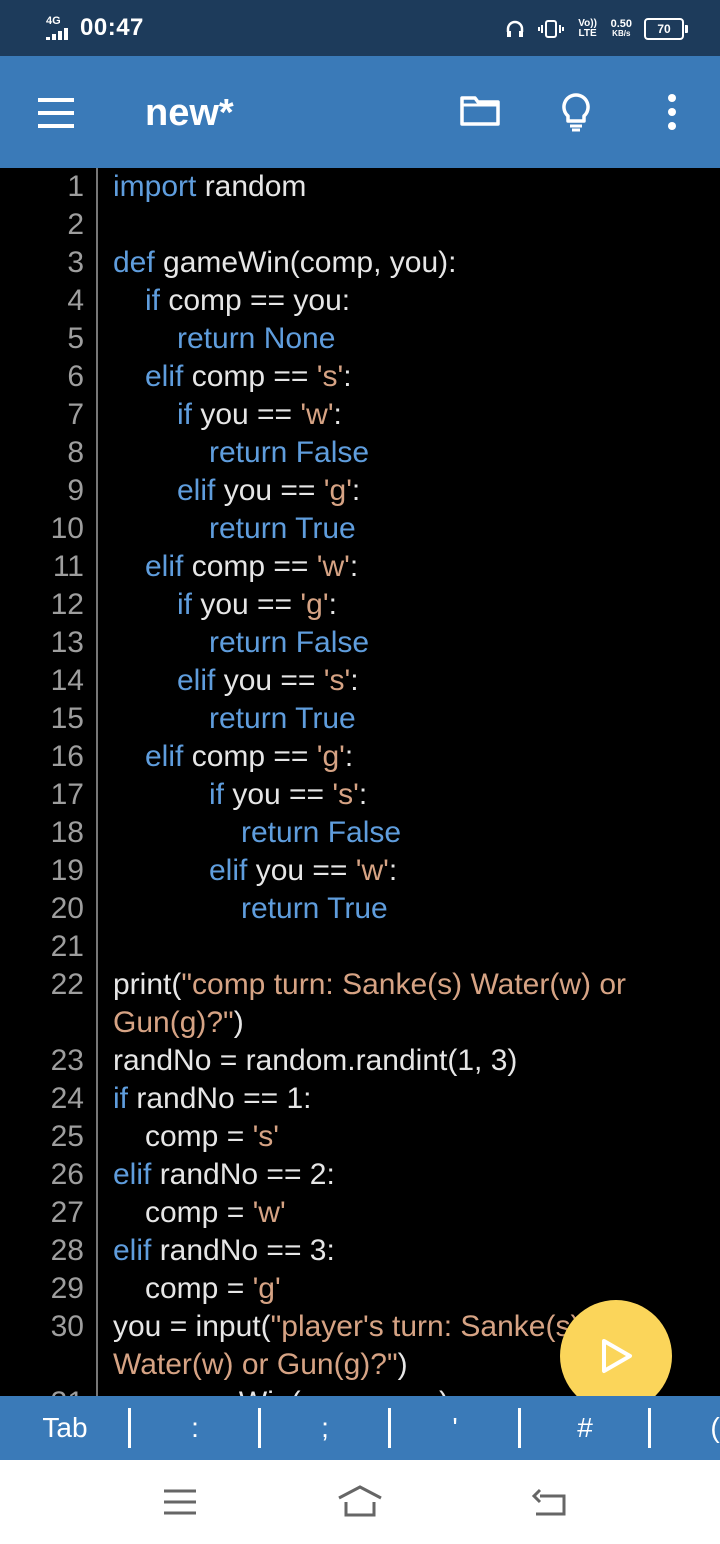 Image resolution: width=720 pixels, height=1544 pixels. Describe the element at coordinates (360, 377) in the screenshot. I see `code-line: 6 elif comp == 's':` at that location.